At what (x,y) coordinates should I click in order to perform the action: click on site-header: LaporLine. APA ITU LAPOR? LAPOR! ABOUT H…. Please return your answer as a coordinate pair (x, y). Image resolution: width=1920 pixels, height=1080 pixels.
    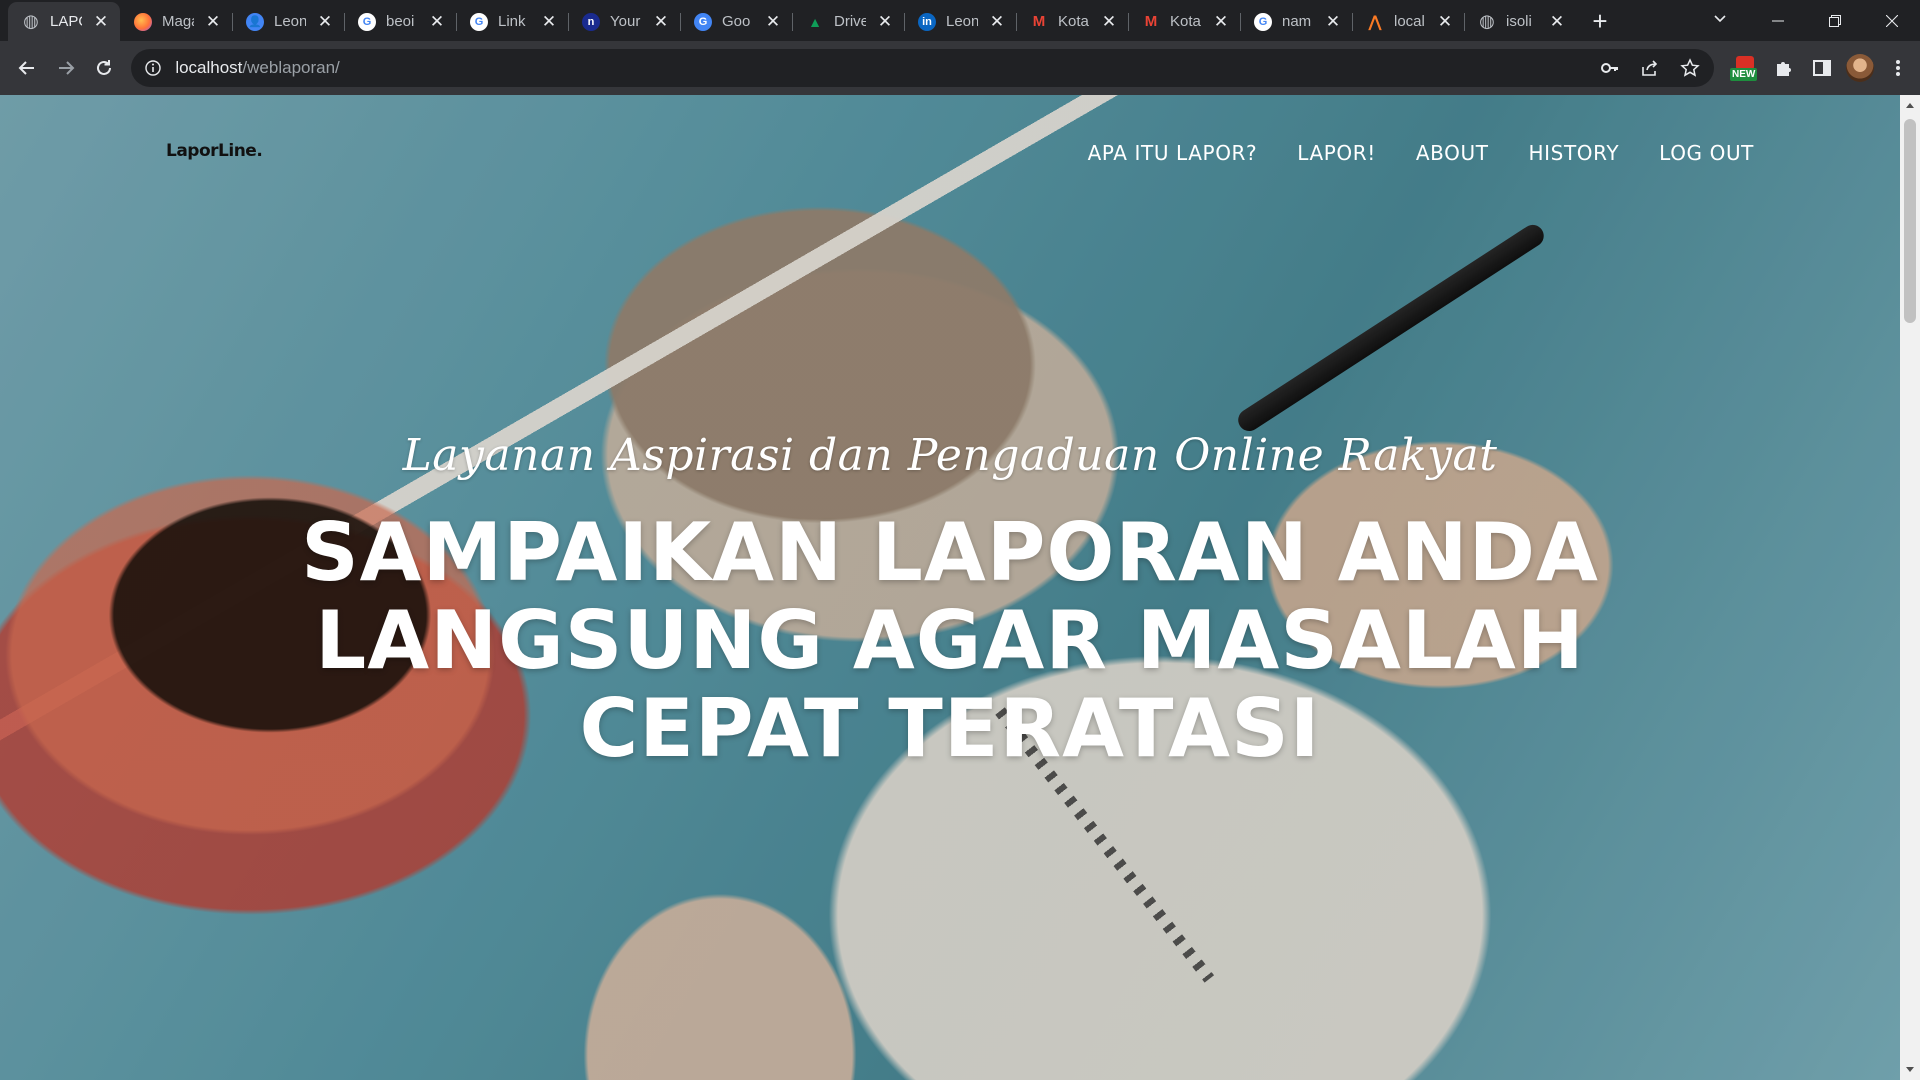
    Looking at the image, I should click on (950, 155).